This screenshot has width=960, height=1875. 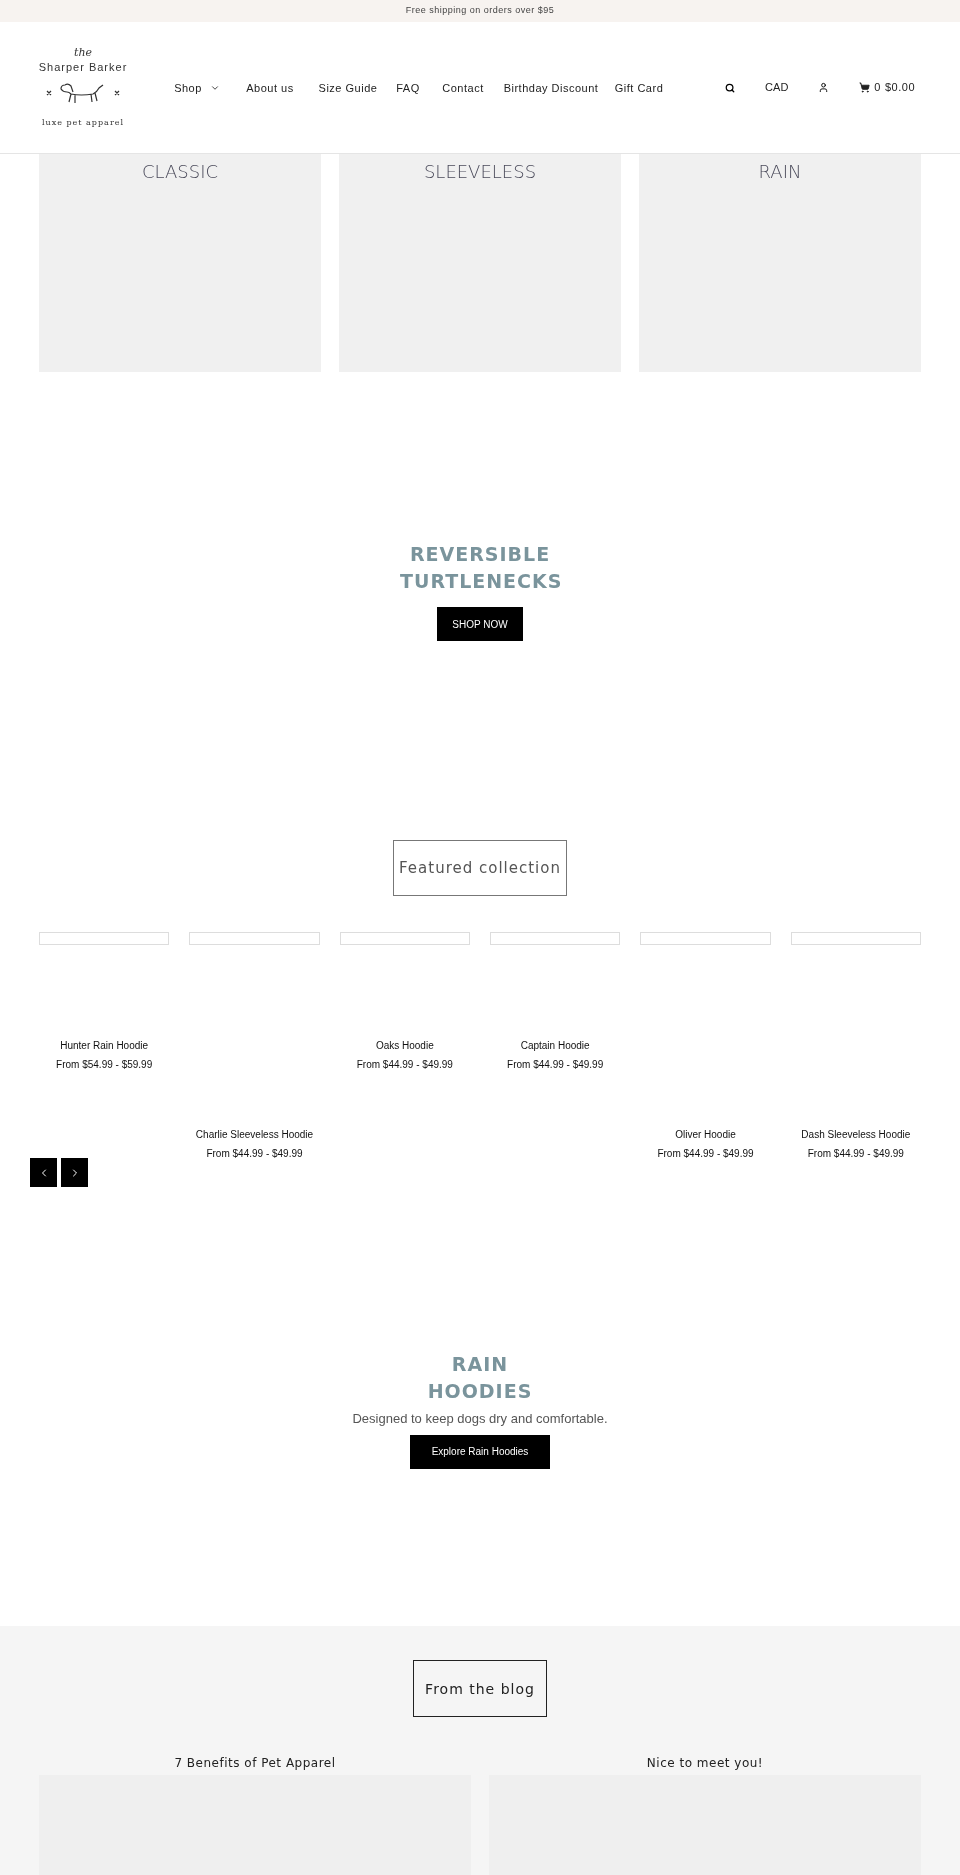 What do you see at coordinates (180, 263) in the screenshot?
I see `category-tile: CLASSIC` at bounding box center [180, 263].